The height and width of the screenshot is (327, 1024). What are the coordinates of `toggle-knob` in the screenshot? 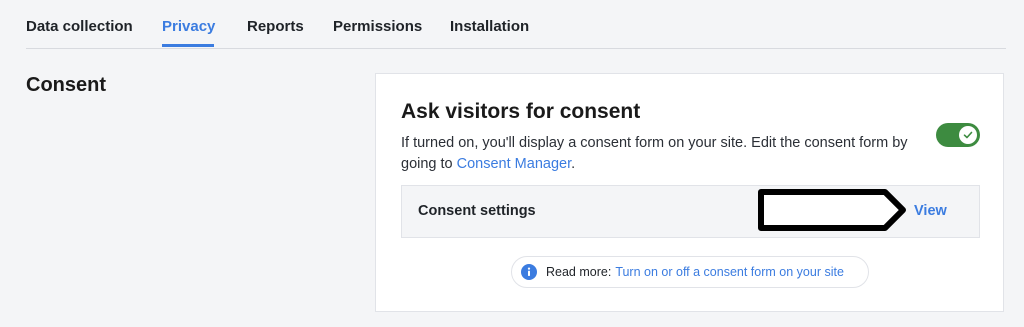 It's located at (968, 135).